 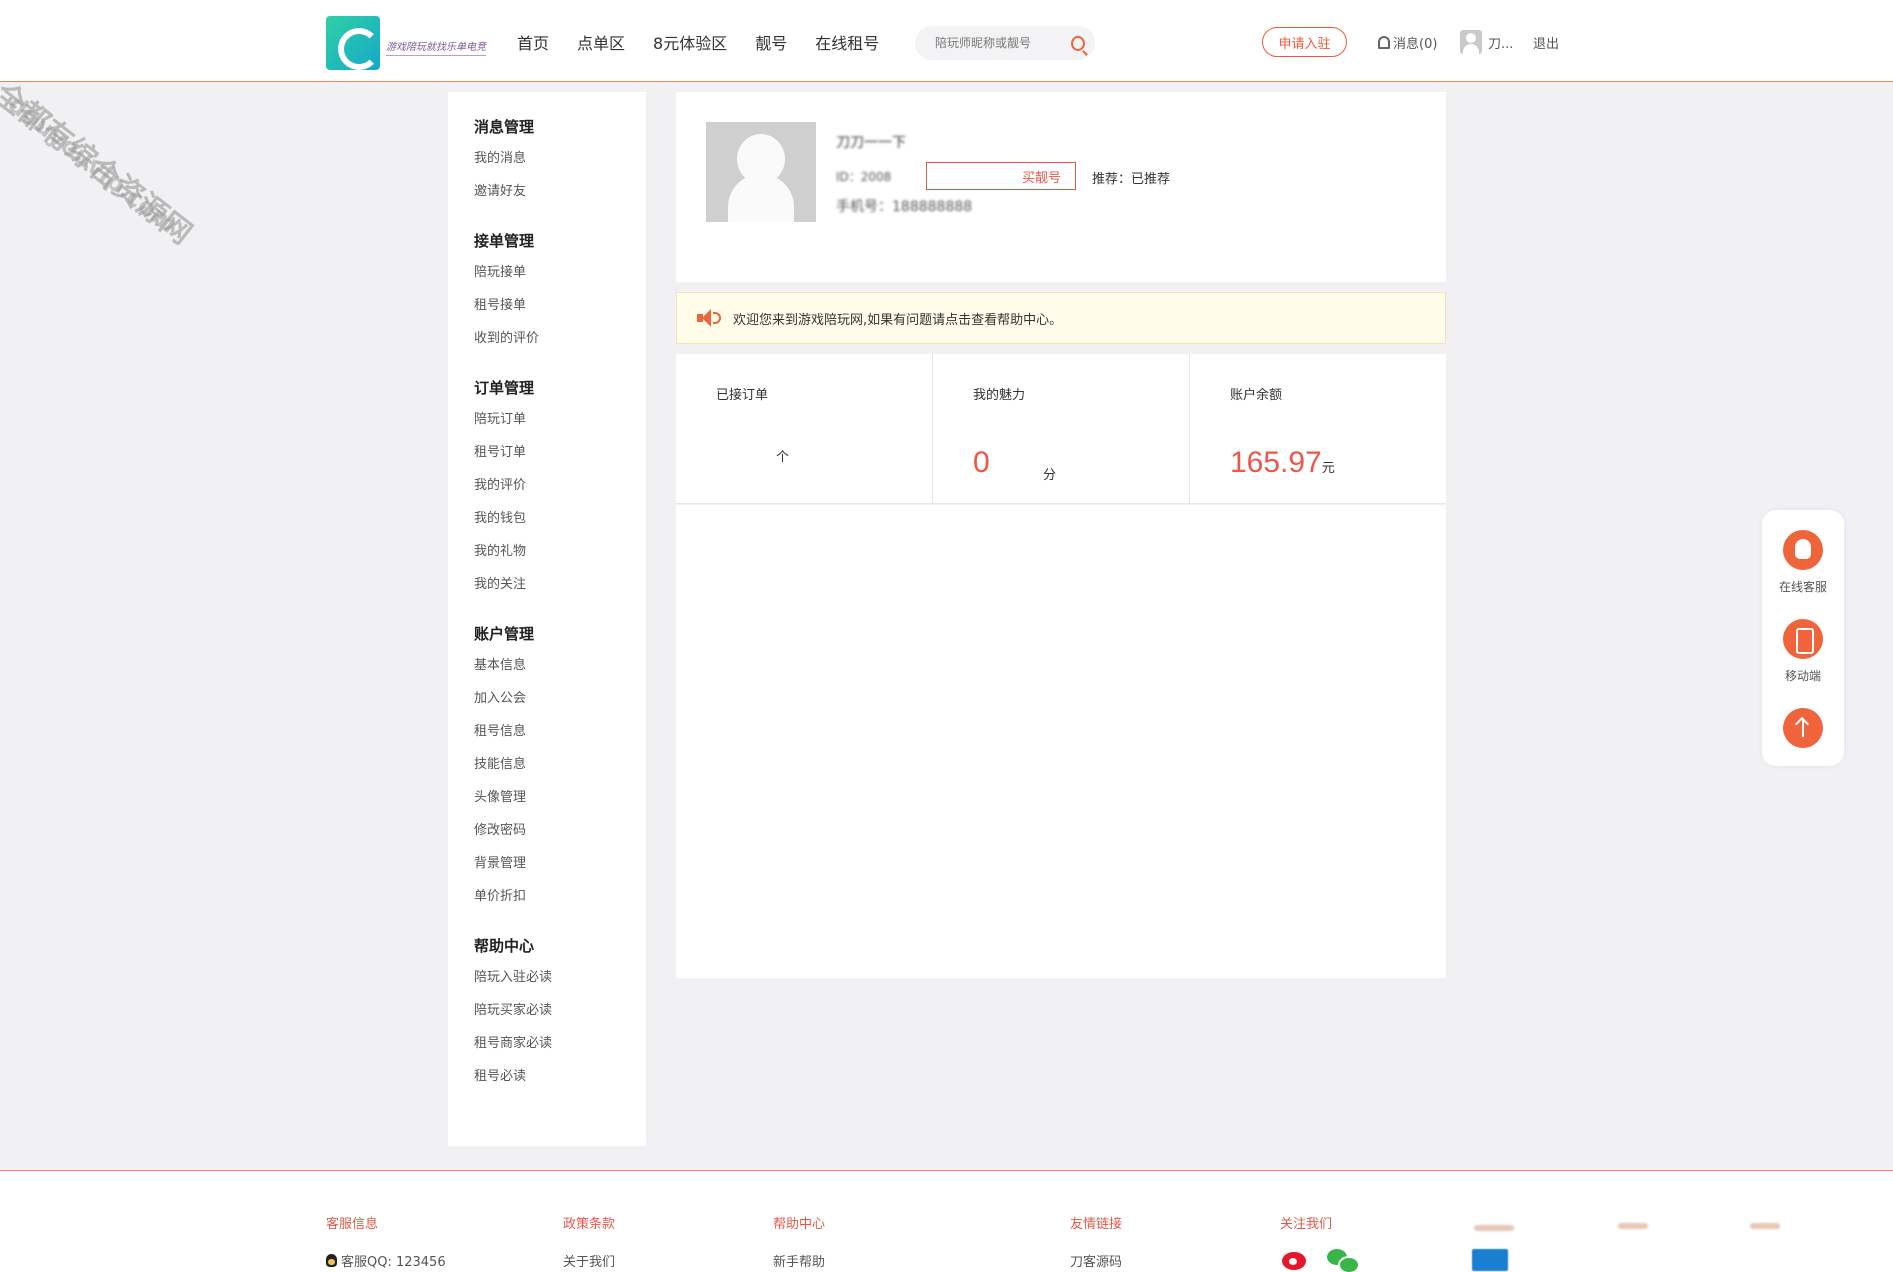 I want to click on online-service-label: 在线客服, so click(x=1802, y=587).